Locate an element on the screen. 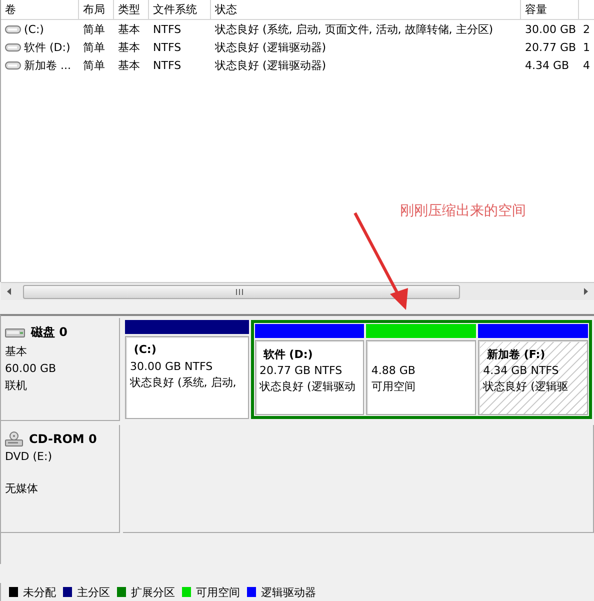  column-header: 状态 is located at coordinates (366, 9).